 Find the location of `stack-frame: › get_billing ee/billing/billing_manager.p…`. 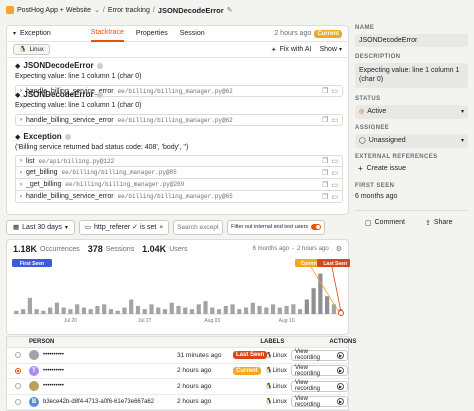

stack-frame: › get_billing ee/billing/billing_manager.p… is located at coordinates (179, 173).